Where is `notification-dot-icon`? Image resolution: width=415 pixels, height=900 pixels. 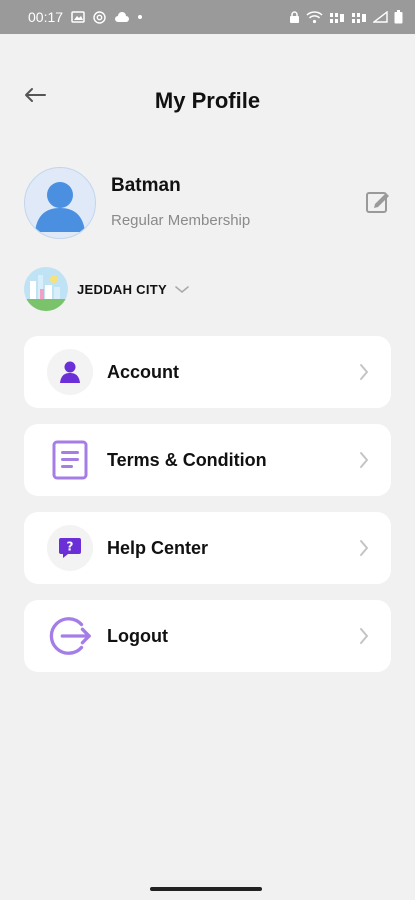 notification-dot-icon is located at coordinates (140, 17).